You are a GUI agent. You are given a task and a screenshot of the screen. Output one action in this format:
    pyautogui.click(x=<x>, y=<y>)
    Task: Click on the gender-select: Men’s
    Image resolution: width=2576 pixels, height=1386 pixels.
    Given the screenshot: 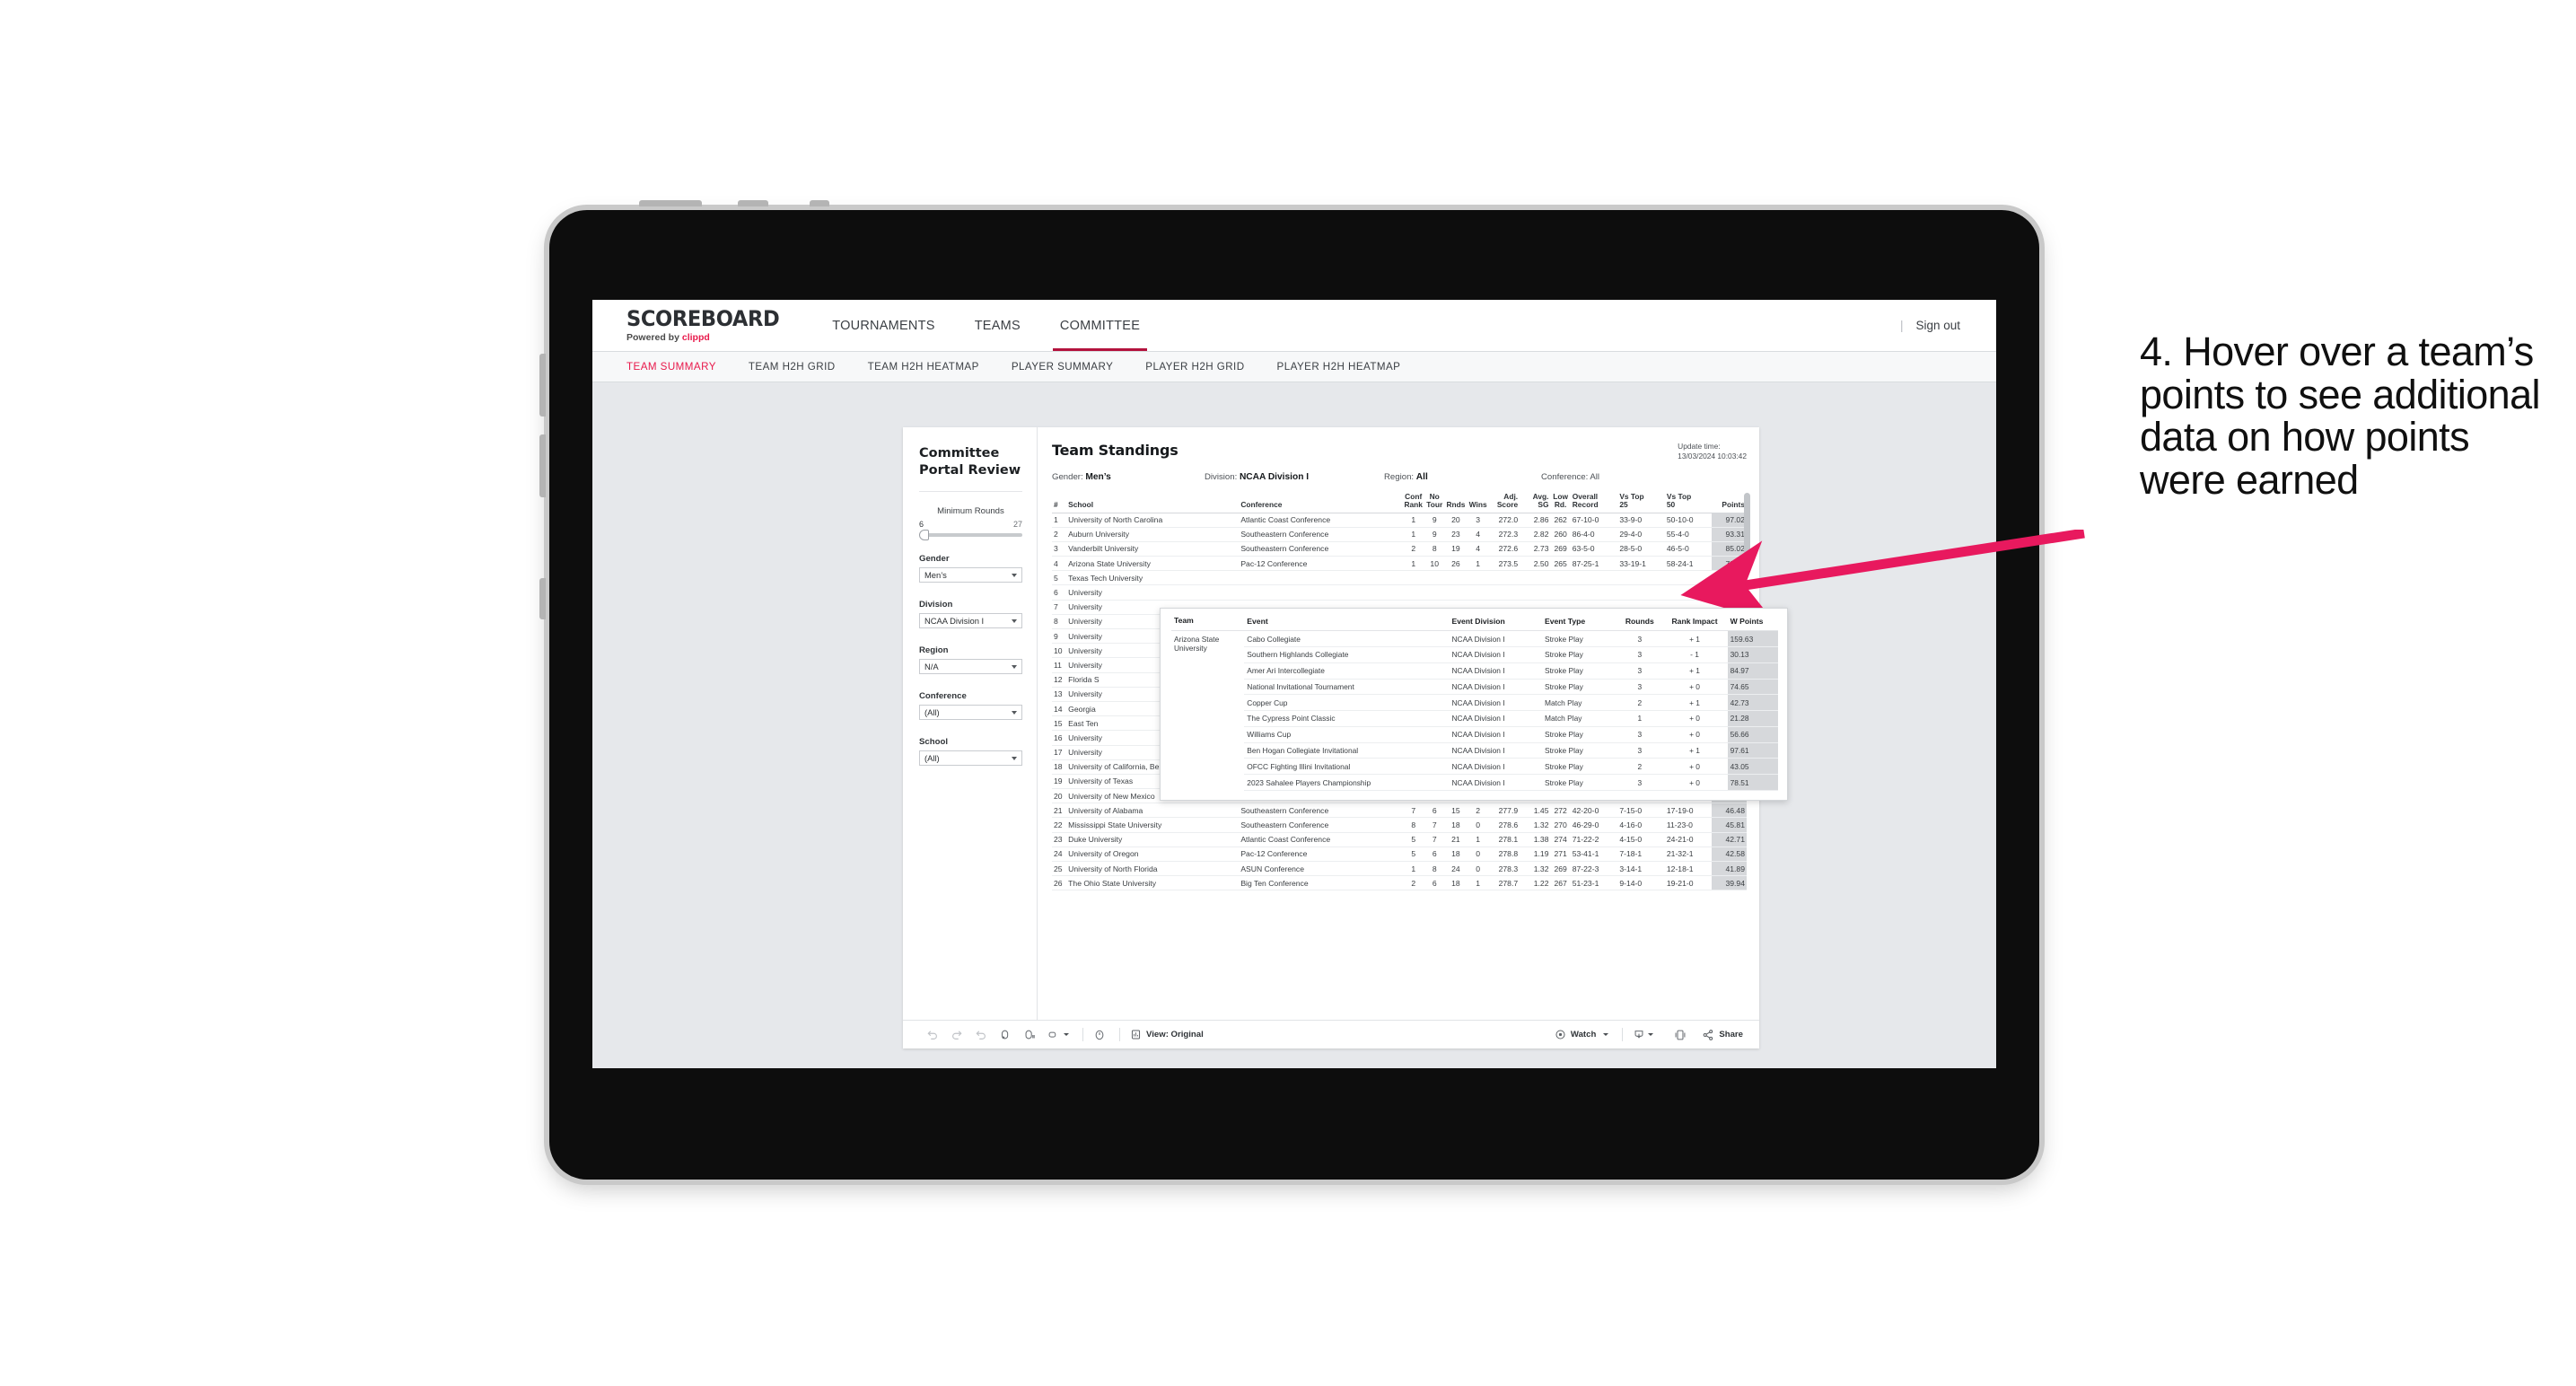 What is the action you would take?
    pyautogui.click(x=970, y=575)
    